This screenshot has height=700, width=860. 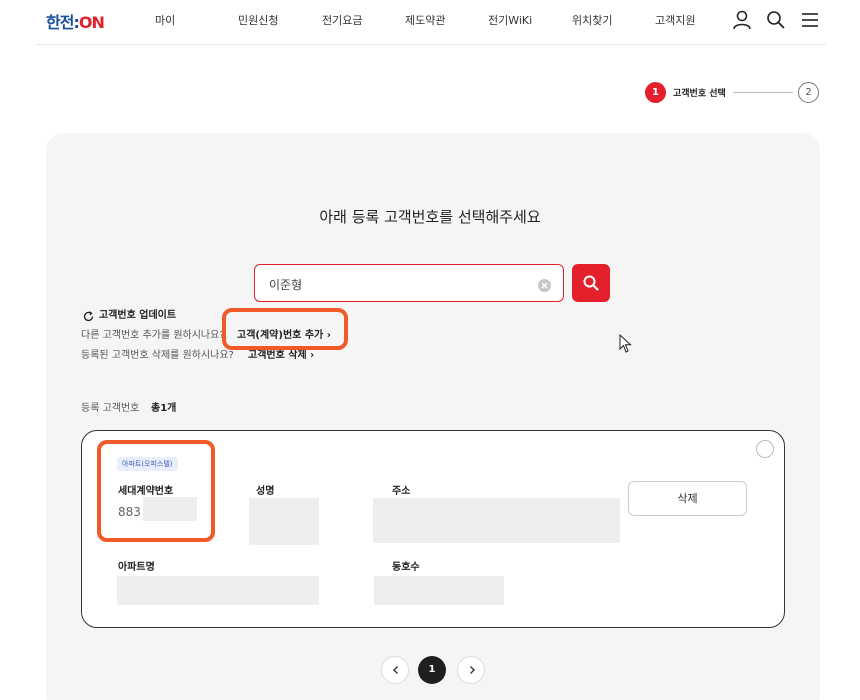 What do you see at coordinates (765, 449) in the screenshot?
I see `card-select-radio` at bounding box center [765, 449].